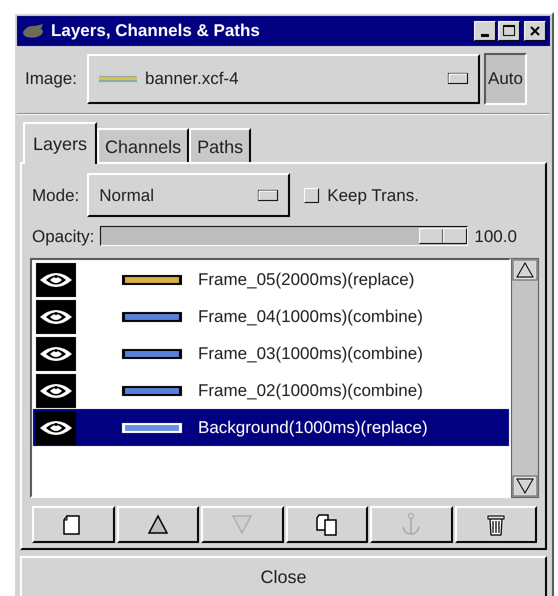 The height and width of the screenshot is (596, 558). Describe the element at coordinates (283, 79) in the screenshot. I see `image-dropdown: banner.xcf-4` at that location.